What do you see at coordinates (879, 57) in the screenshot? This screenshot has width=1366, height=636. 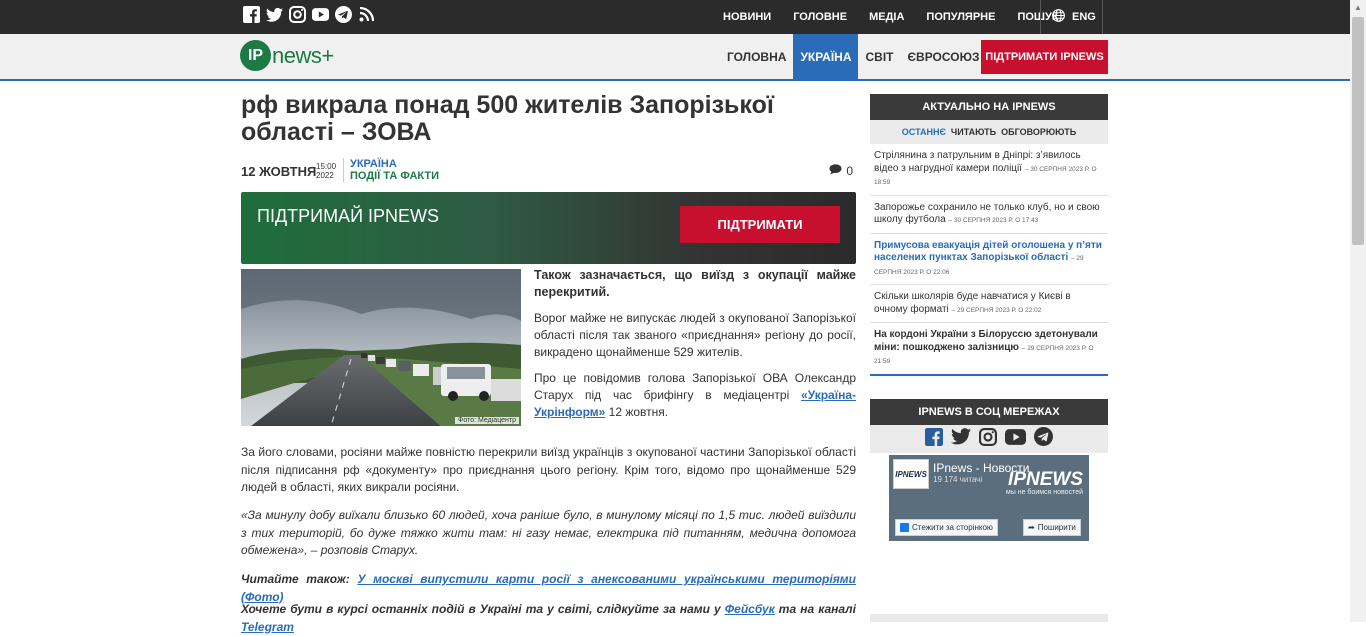 I see `nav-world: СВІТ` at bounding box center [879, 57].